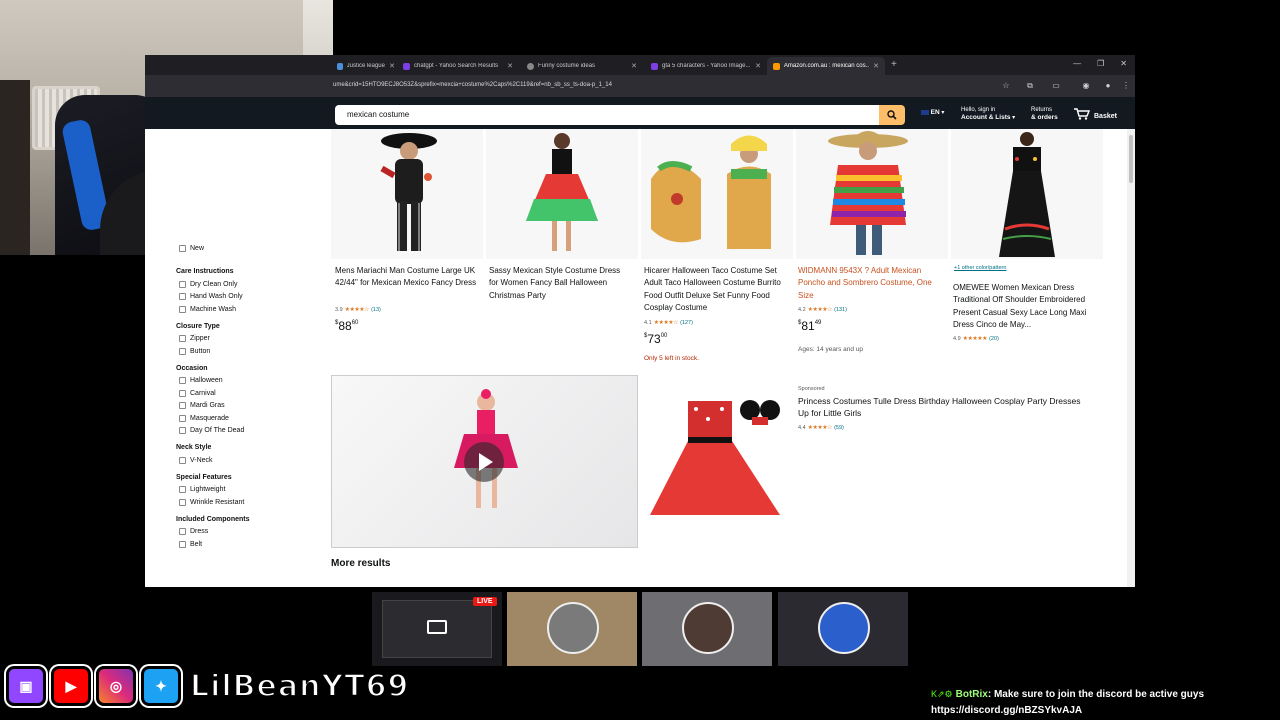  Describe the element at coordinates (252, 381) in the screenshot. I see `filter-option: Halloween` at that location.